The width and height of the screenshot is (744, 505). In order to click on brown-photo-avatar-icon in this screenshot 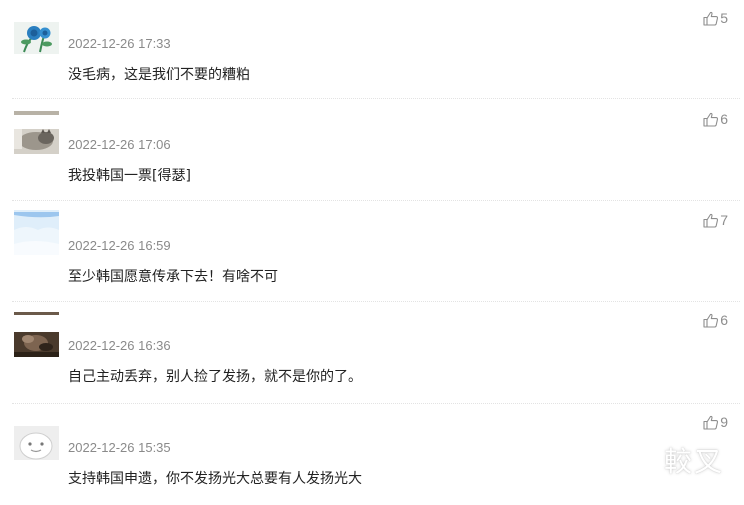, I will do `click(36, 334)`.